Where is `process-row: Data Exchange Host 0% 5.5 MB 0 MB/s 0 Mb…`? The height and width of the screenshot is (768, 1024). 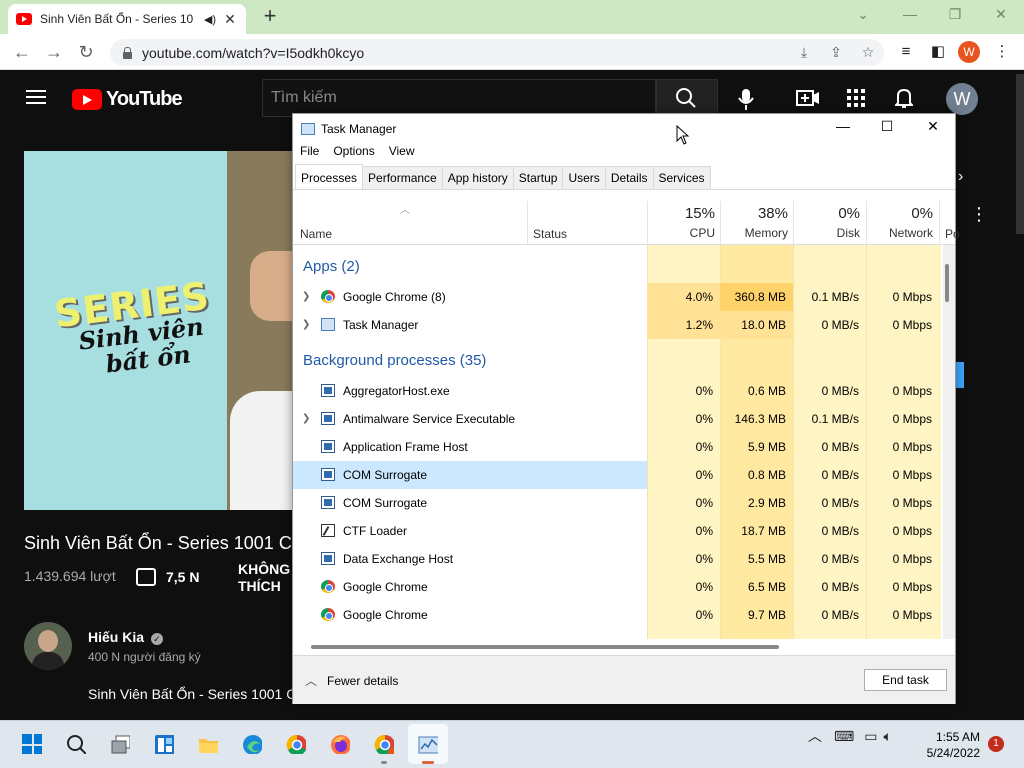 process-row: Data Exchange Host 0% 5.5 MB 0 MB/s 0 Mb… is located at coordinates (617, 559).